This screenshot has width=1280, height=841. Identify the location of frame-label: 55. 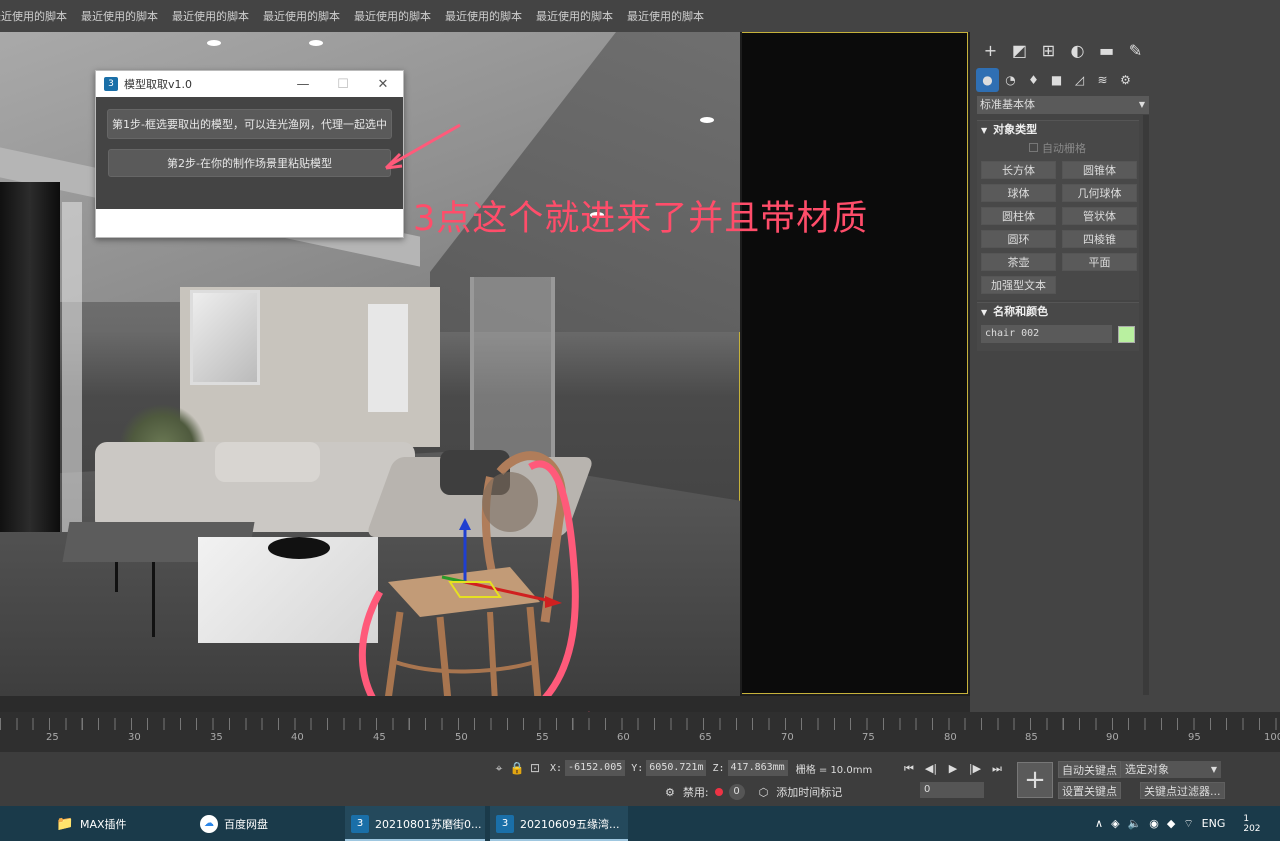
(542, 737).